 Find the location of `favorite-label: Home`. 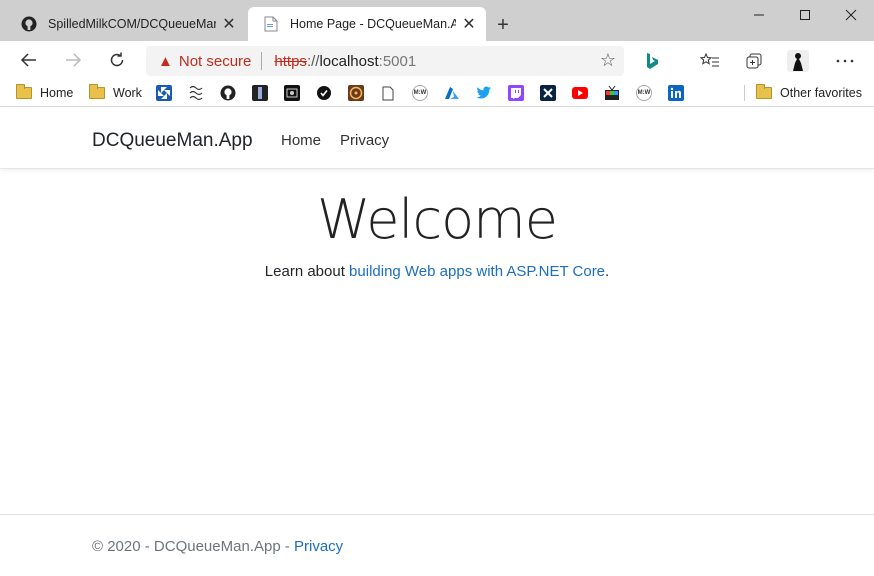

favorite-label: Home is located at coordinates (57, 93).